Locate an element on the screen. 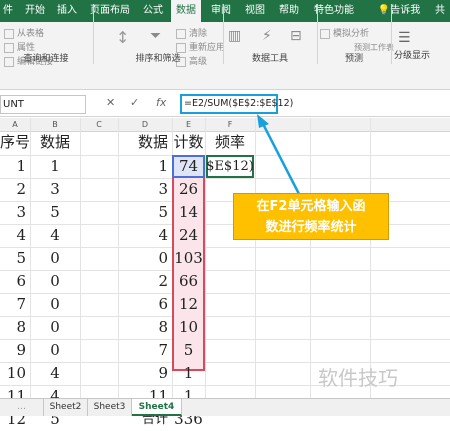  group-data-tools: 数据工具 is located at coordinates (269, 59).